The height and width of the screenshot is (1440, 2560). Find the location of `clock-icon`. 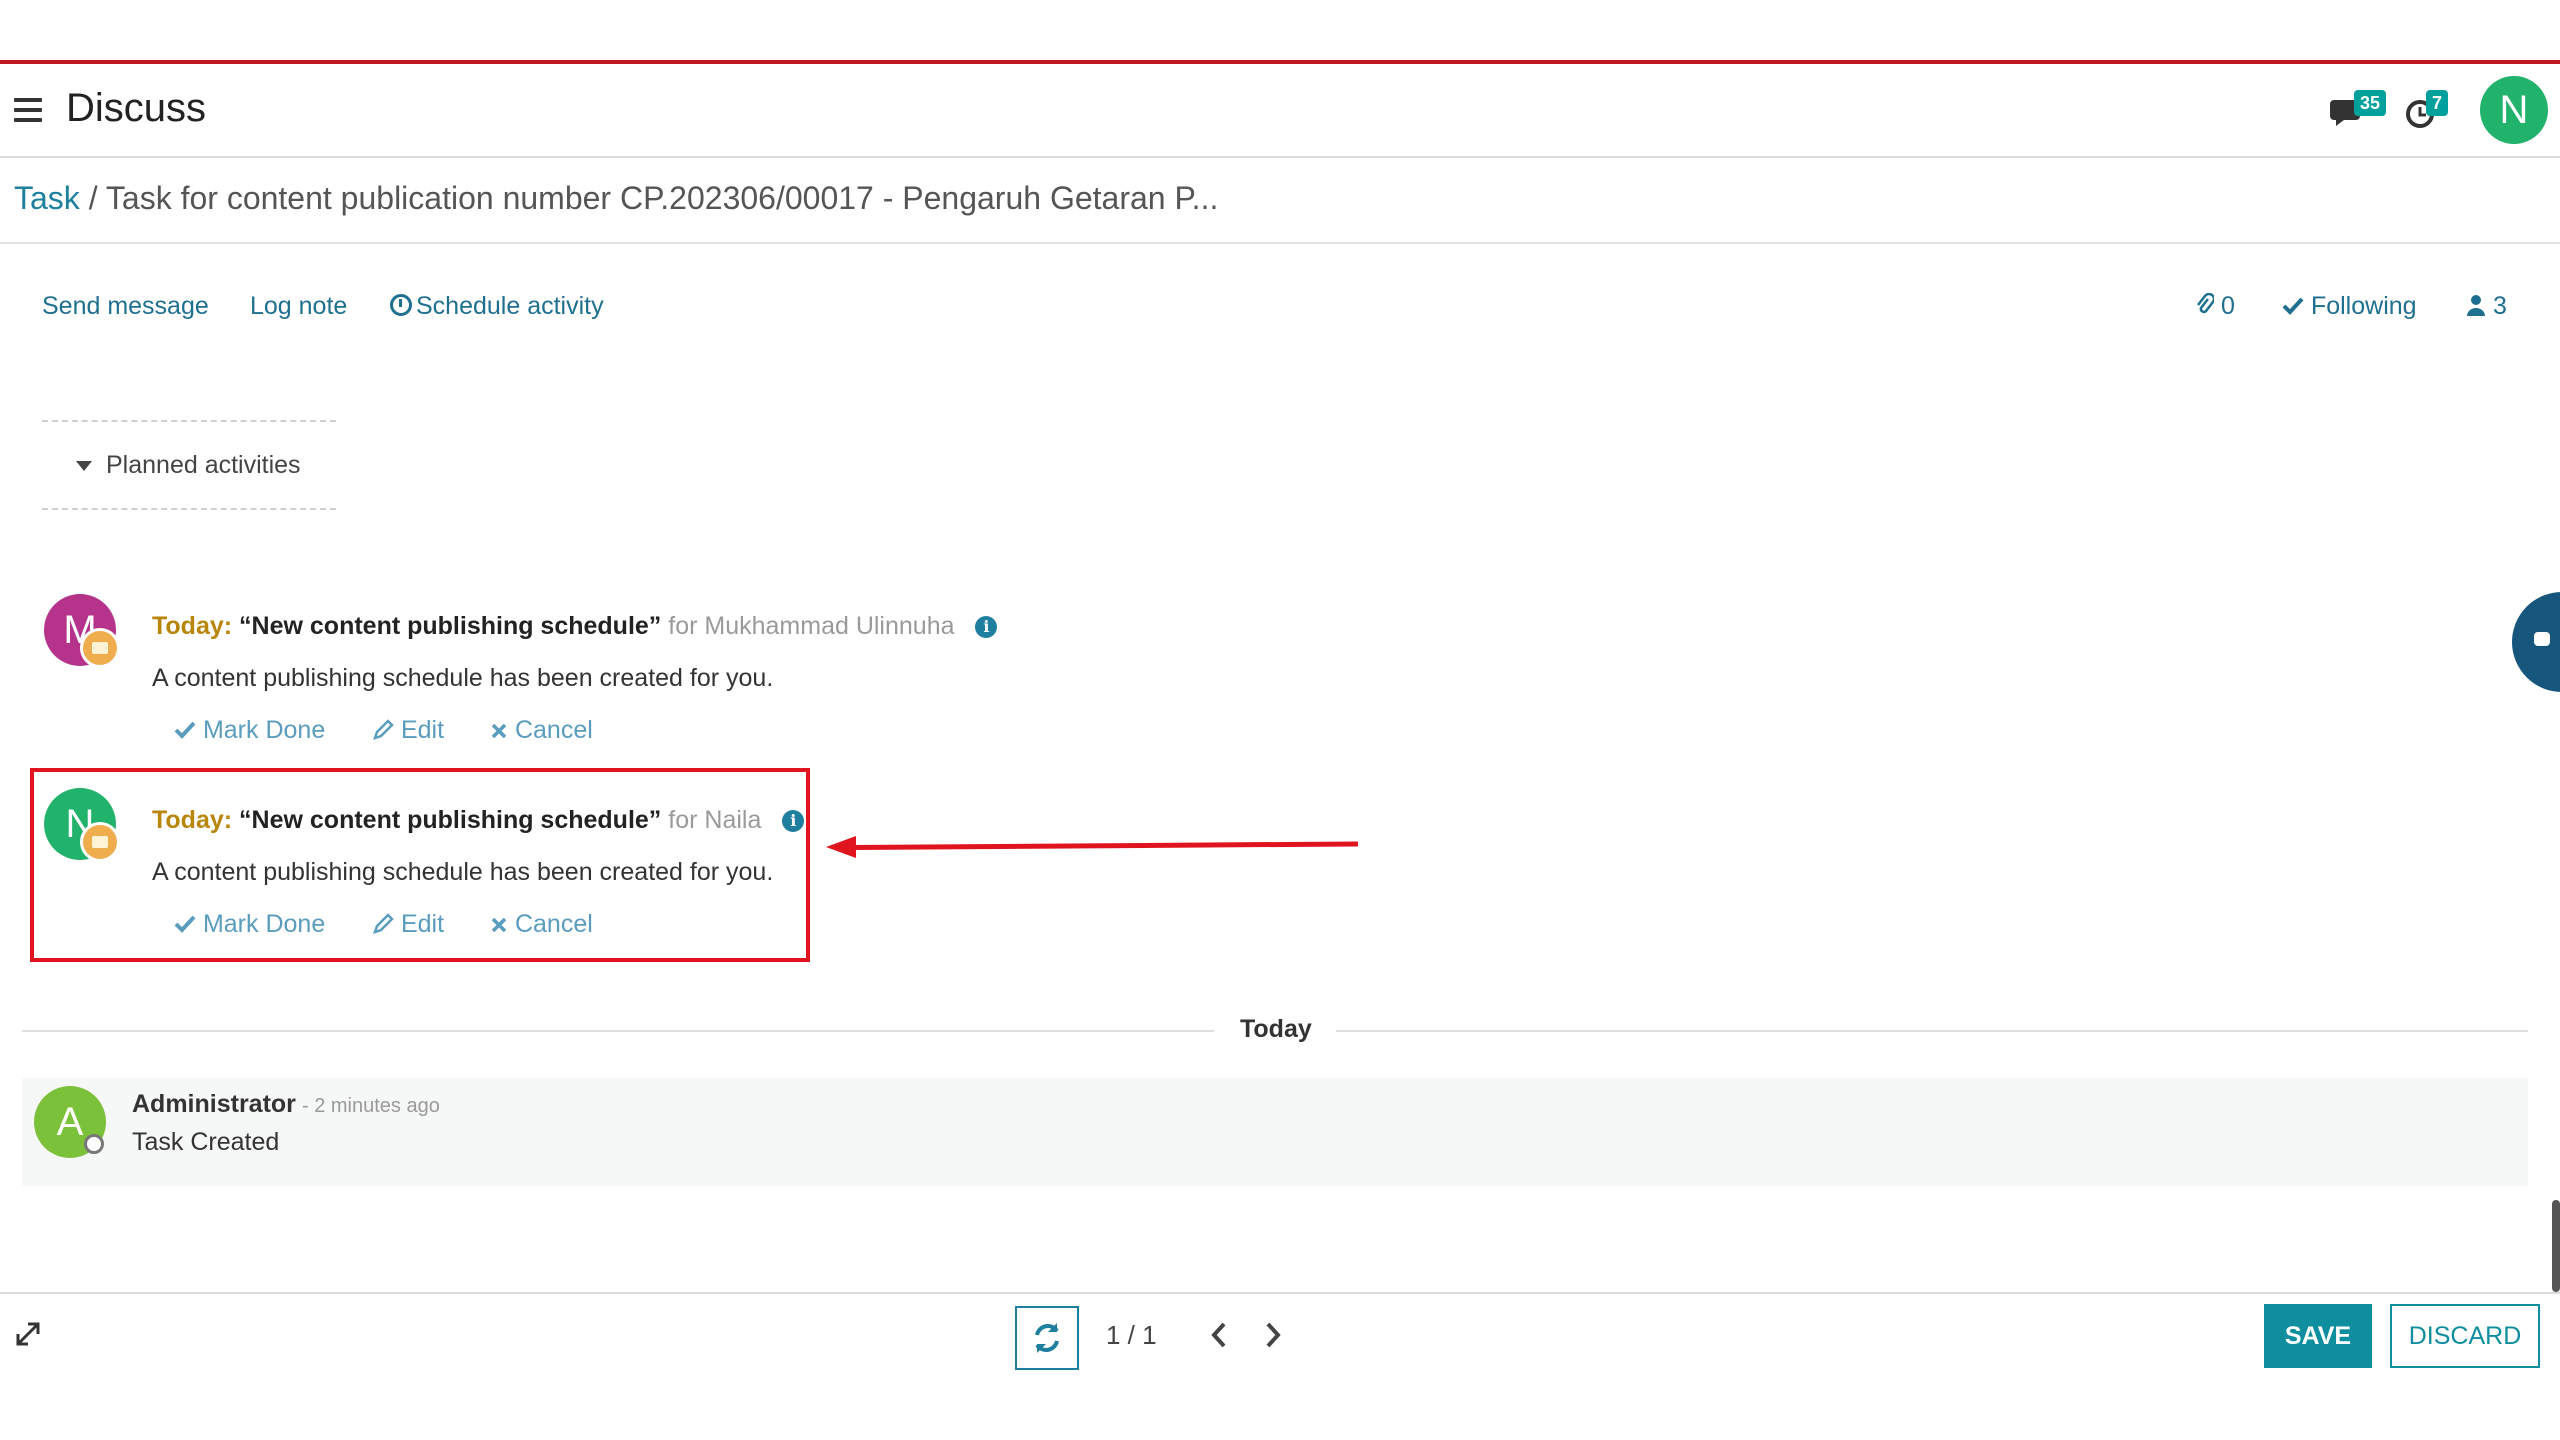

clock-icon is located at coordinates (401, 305).